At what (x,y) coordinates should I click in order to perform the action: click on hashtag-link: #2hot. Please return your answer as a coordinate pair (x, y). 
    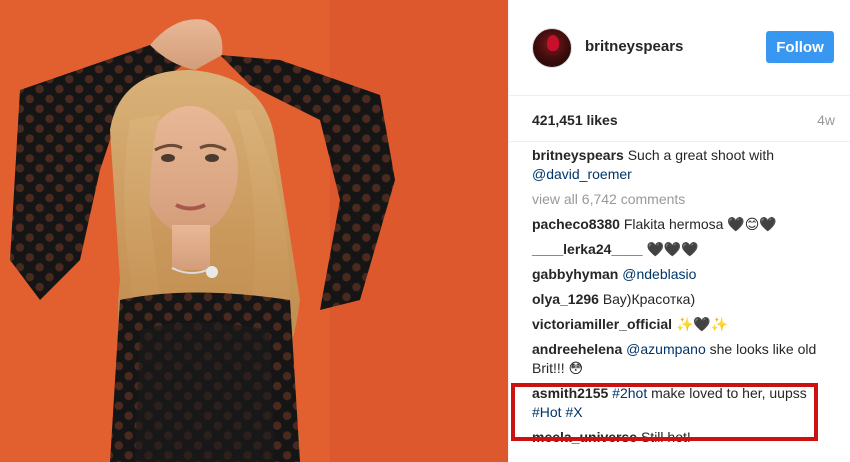
    Looking at the image, I should click on (629, 393).